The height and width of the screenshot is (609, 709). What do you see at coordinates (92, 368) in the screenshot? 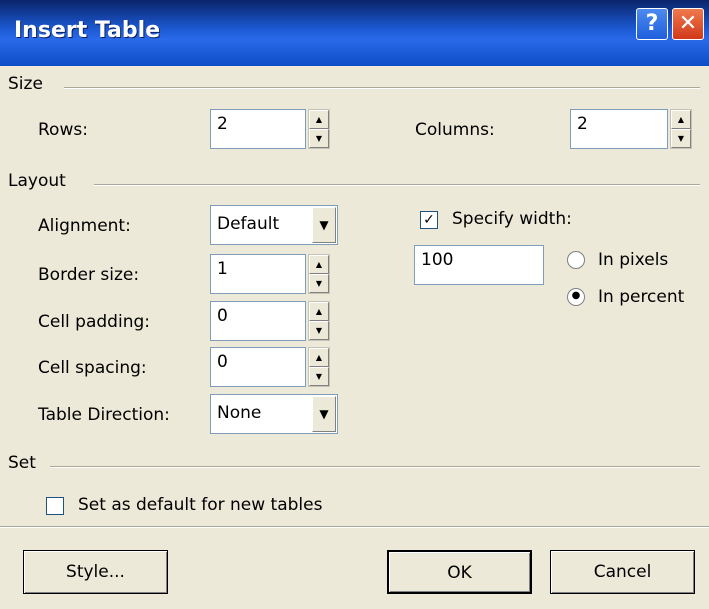
I see `cell-spacing-label: Cell spacing:` at bounding box center [92, 368].